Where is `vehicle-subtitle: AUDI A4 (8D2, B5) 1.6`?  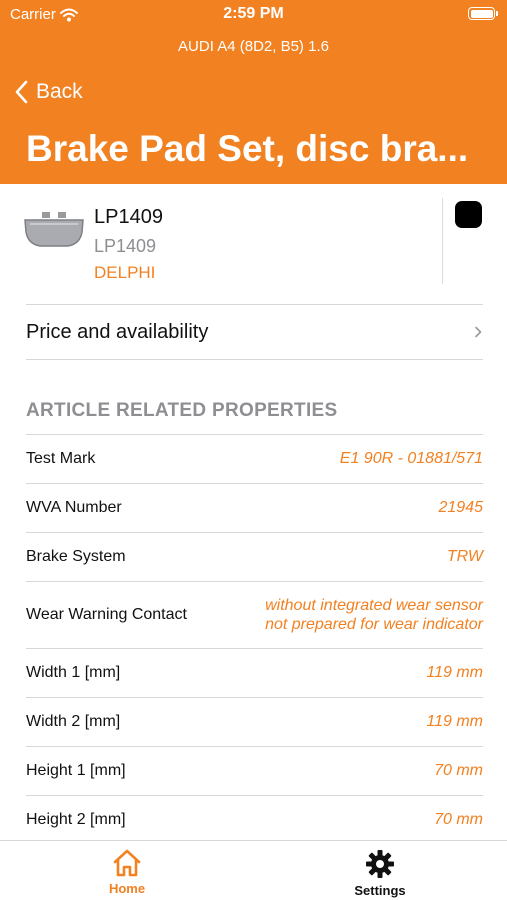 vehicle-subtitle: AUDI A4 (8D2, B5) 1.6 is located at coordinates (253, 46).